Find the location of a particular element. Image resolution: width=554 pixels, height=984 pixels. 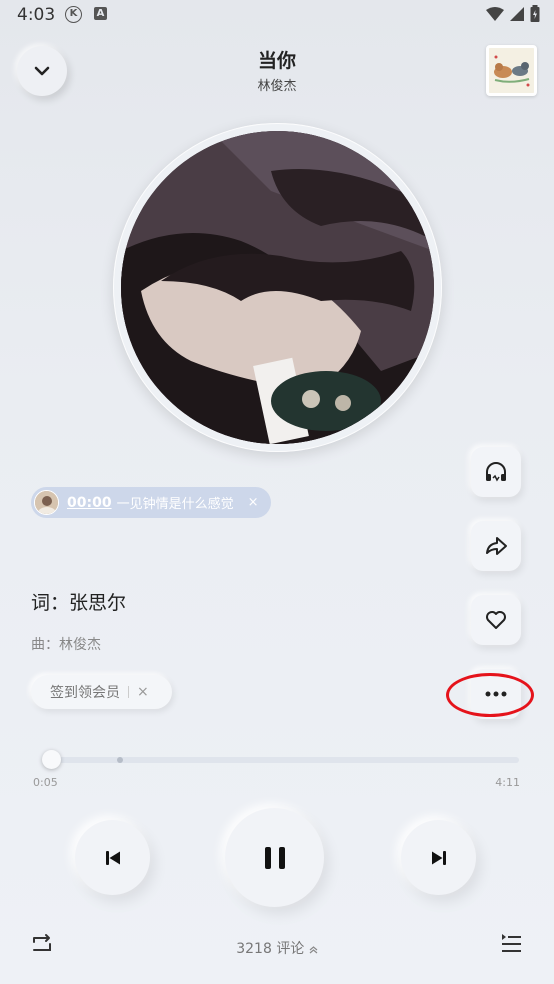

heart-icon is located at coordinates (496, 620).